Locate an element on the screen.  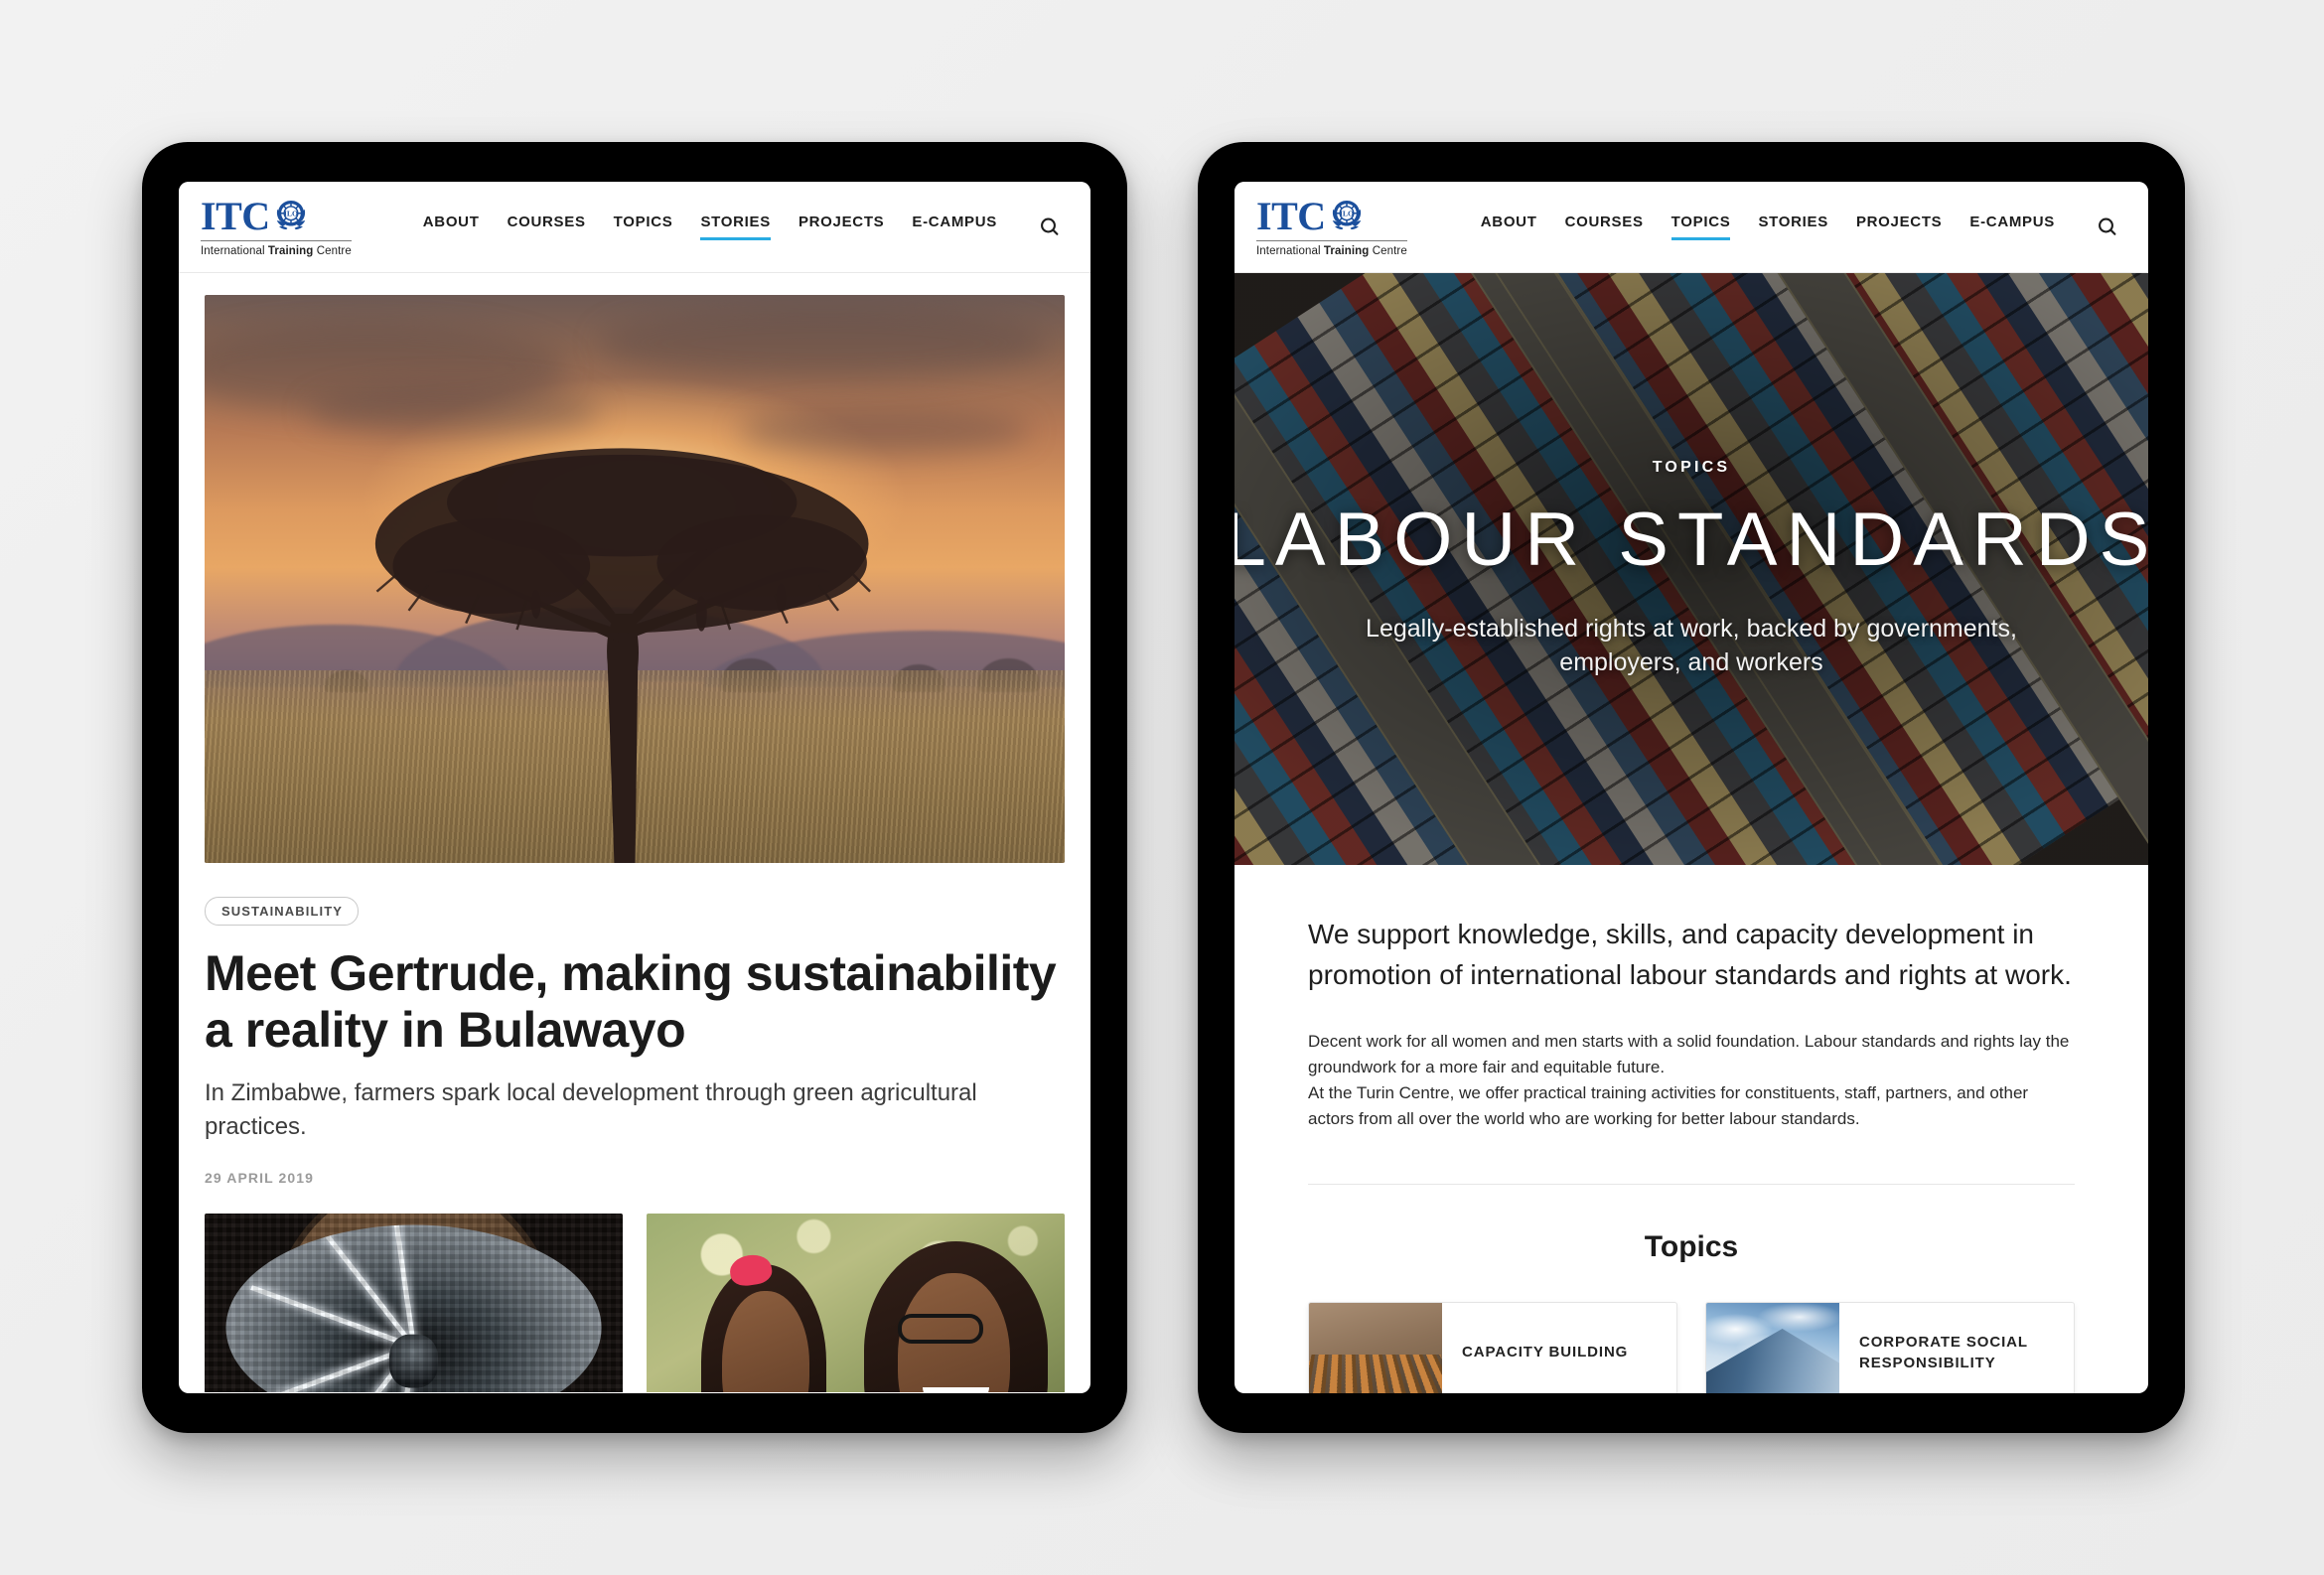
topic-card-corporate-social-responsibility: CORPORATE SOCIAL RESPONSIBILITY is located at coordinates (1890, 1347).